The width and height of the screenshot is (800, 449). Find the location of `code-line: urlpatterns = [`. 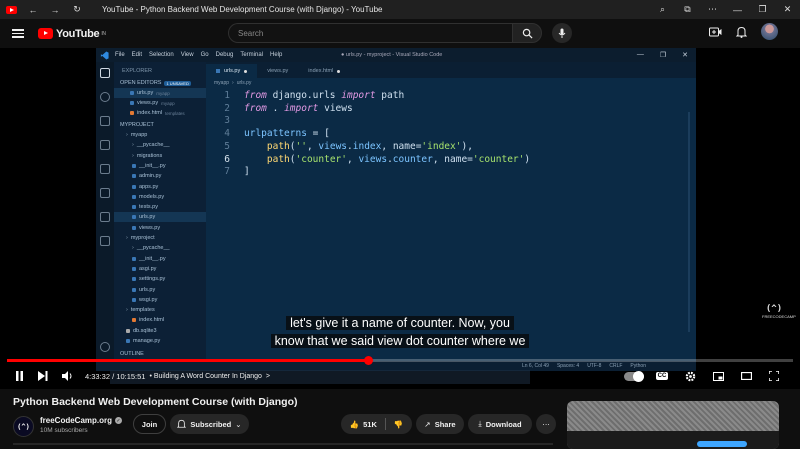

code-line: urlpatterns = [ is located at coordinates (287, 134).